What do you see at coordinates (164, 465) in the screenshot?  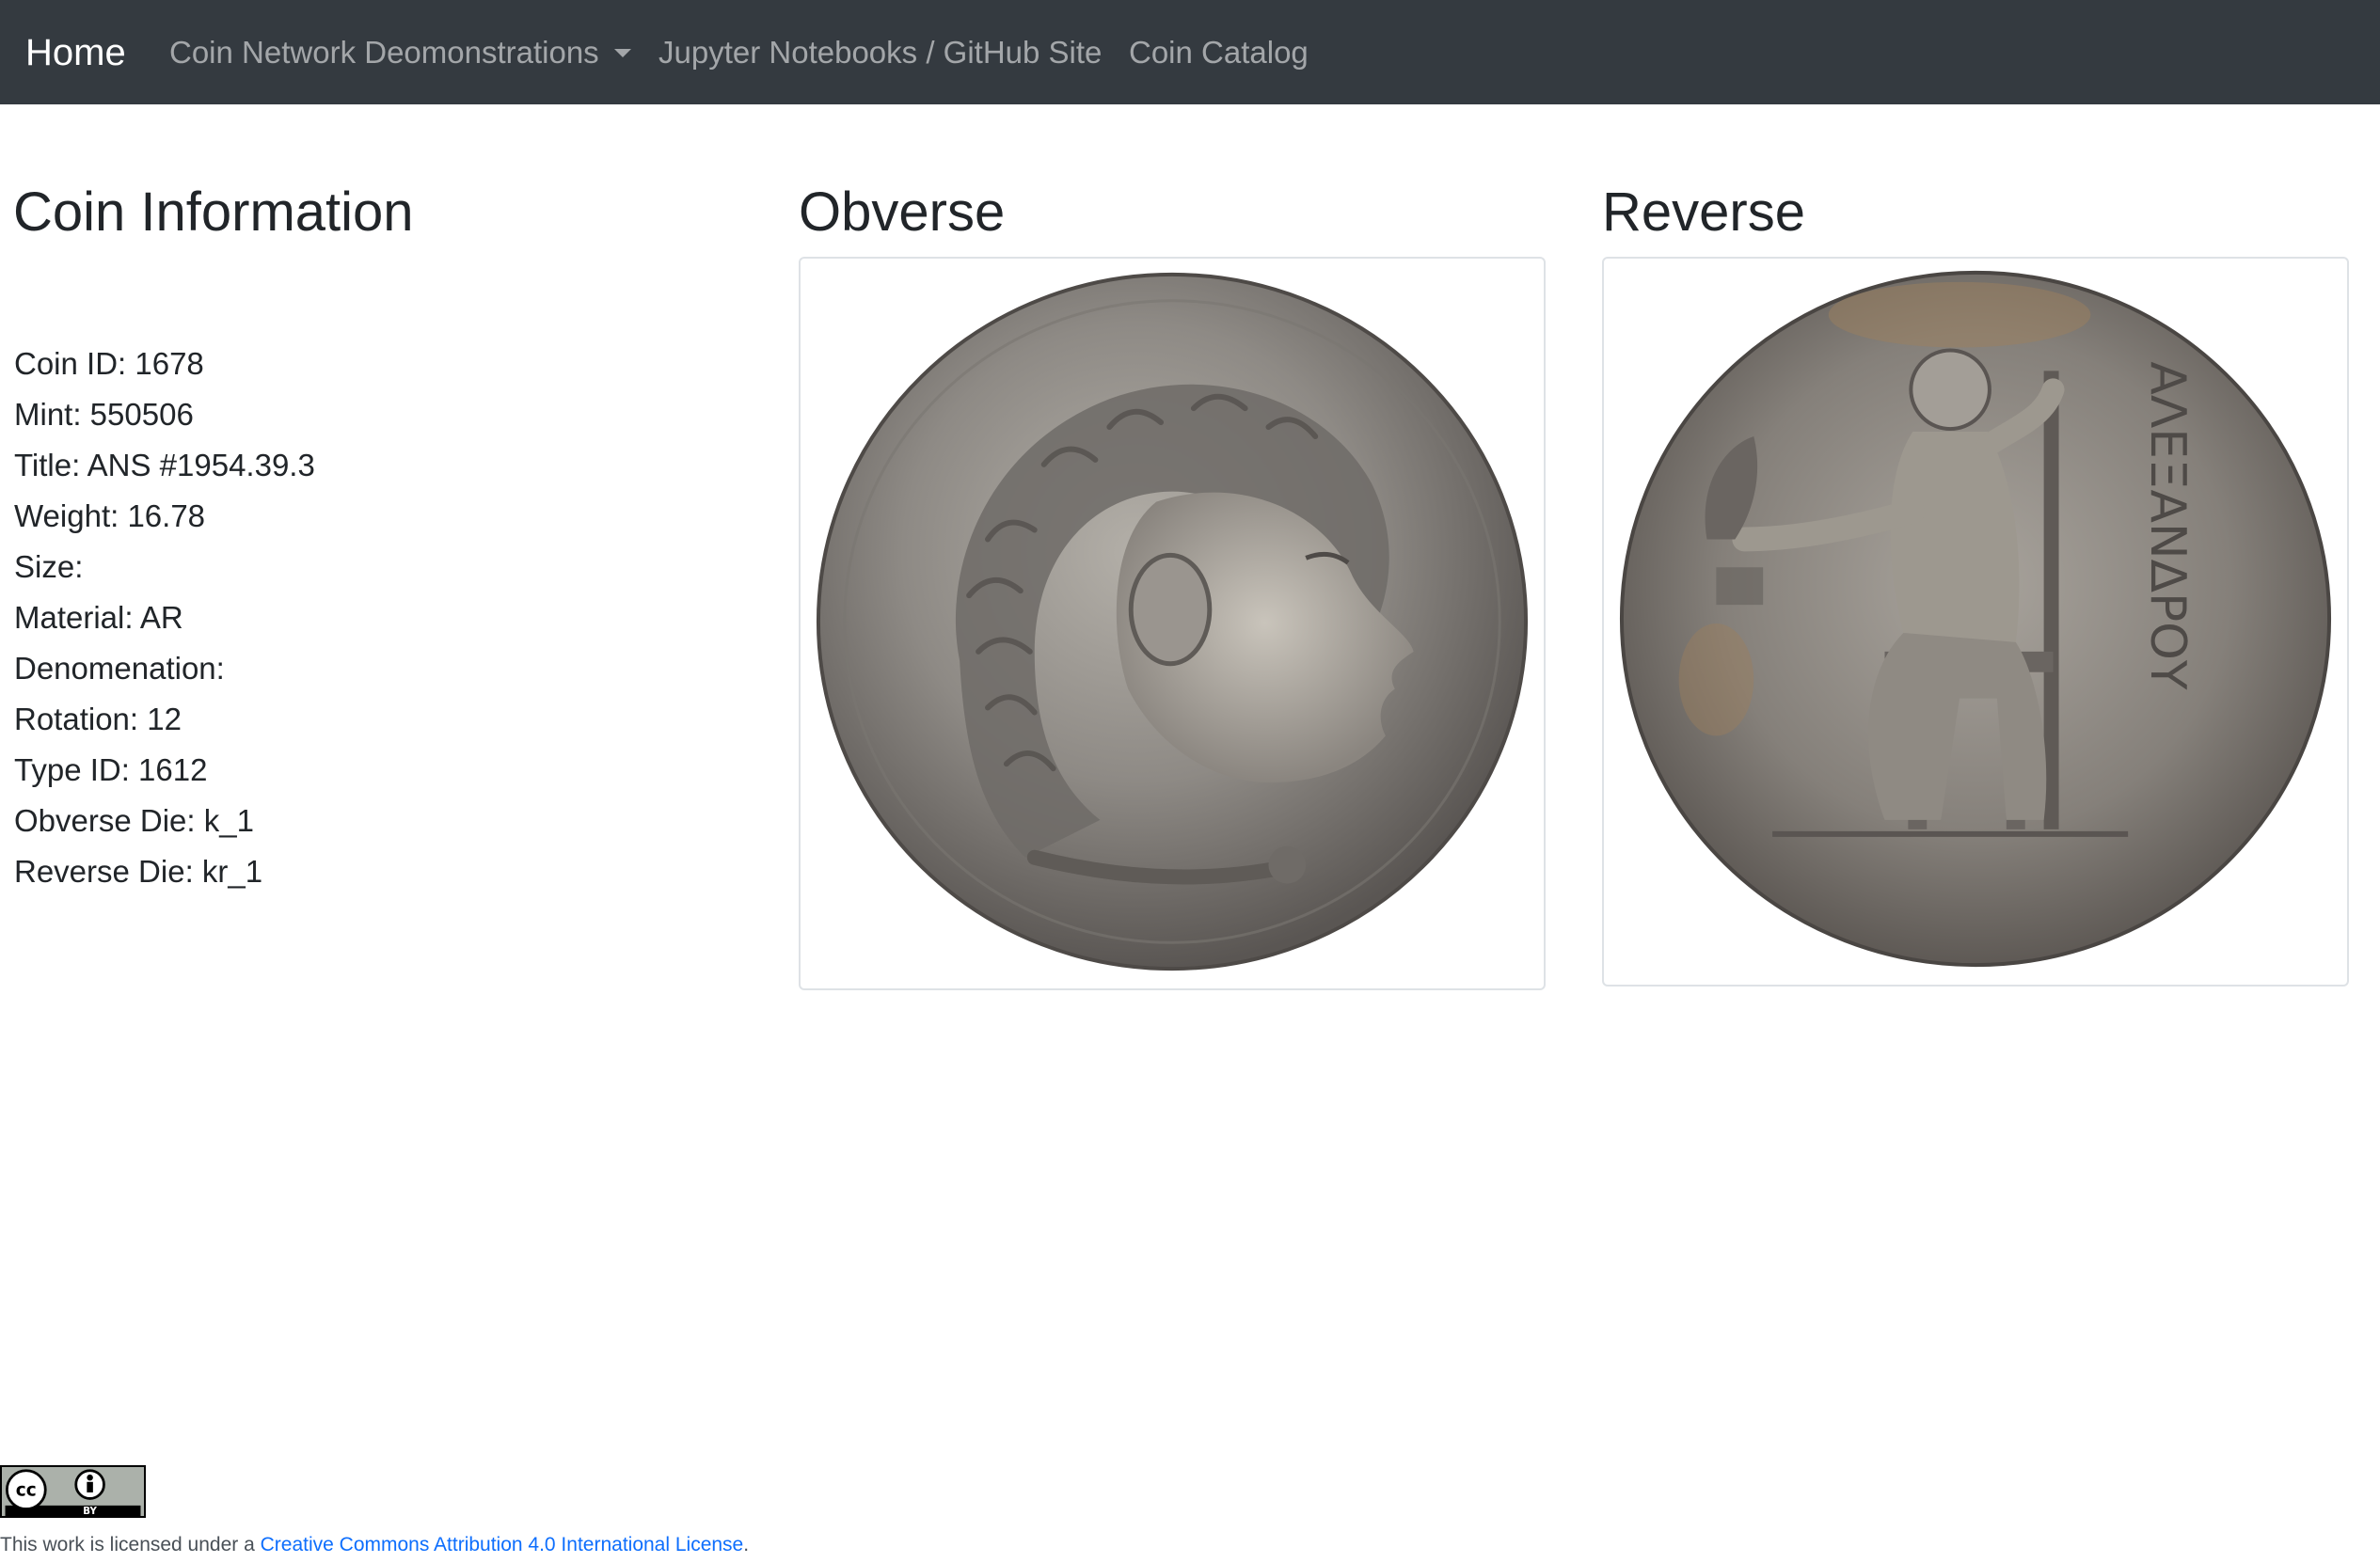 I see `title-field: Title: ANS #1954.39.3` at bounding box center [164, 465].